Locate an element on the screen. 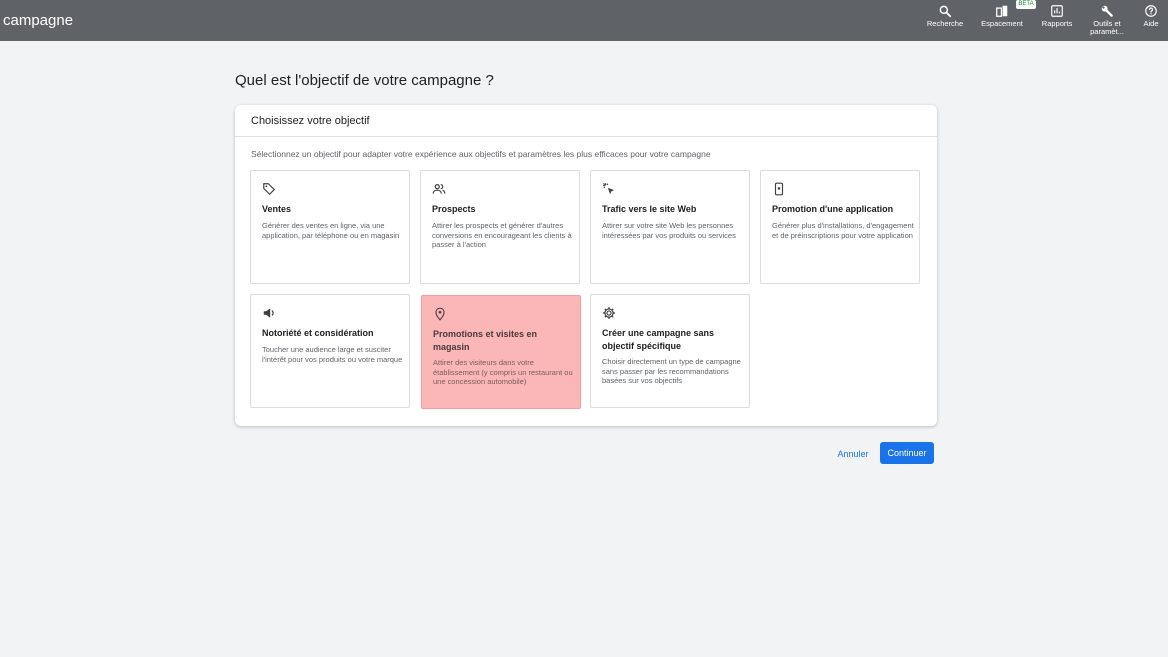 Image resolution: width=1168 pixels, height=657 pixels. columns-icon is located at coordinates (1002, 11).